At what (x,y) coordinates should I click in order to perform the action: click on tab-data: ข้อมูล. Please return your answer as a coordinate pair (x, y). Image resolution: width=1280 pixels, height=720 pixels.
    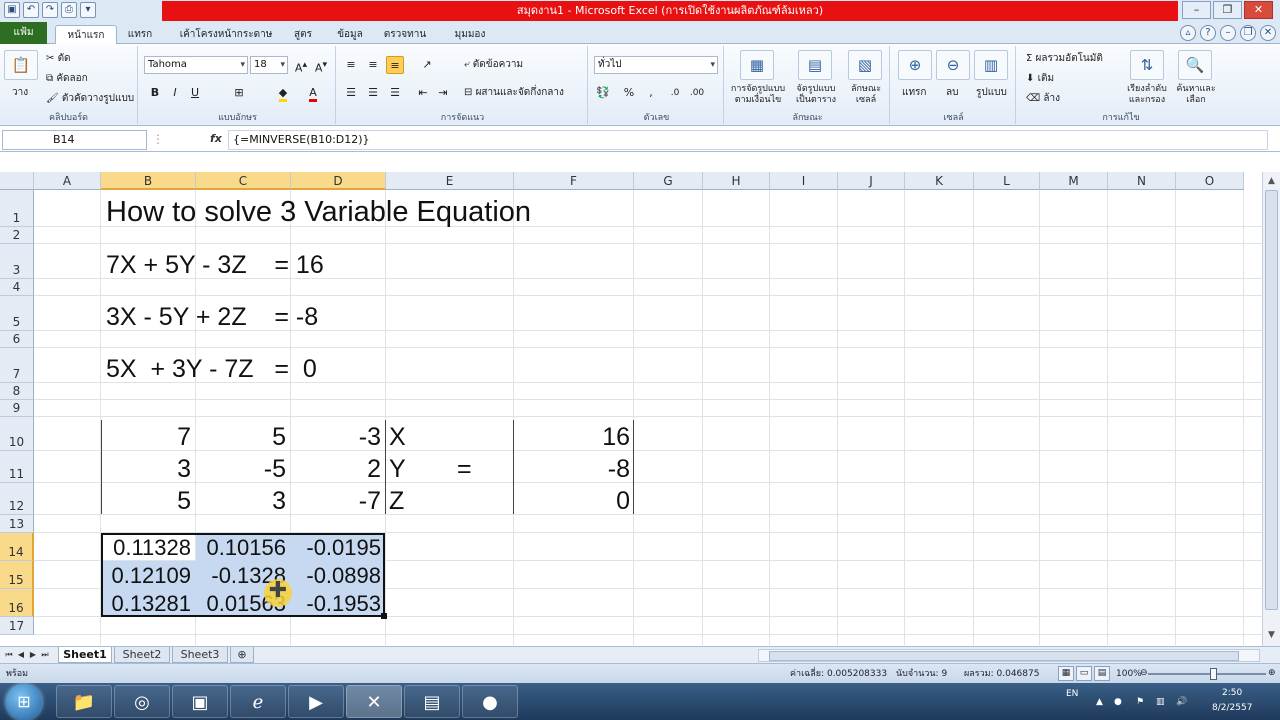
    Looking at the image, I should click on (350, 34).